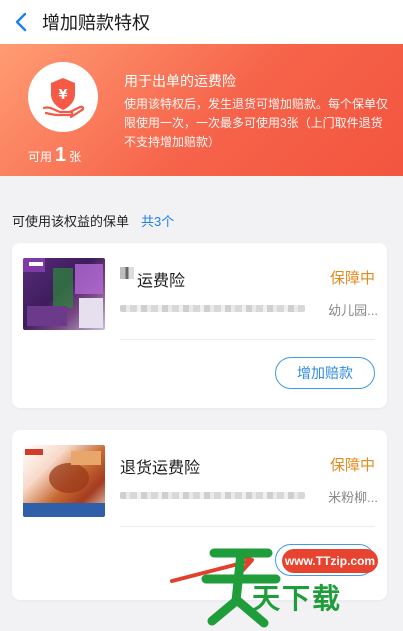  What do you see at coordinates (160, 468) in the screenshot?
I see `policy-name: 退货运费险` at bounding box center [160, 468].